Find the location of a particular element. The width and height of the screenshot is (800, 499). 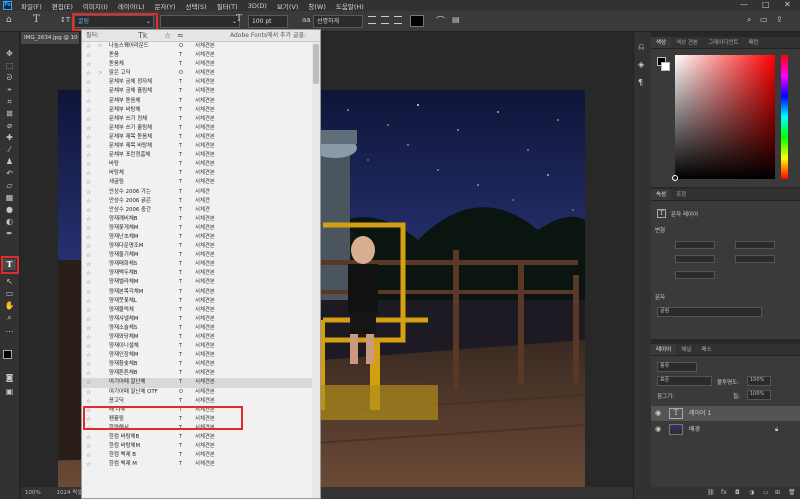

home-icon: ⌂ is located at coordinates (9, 20).